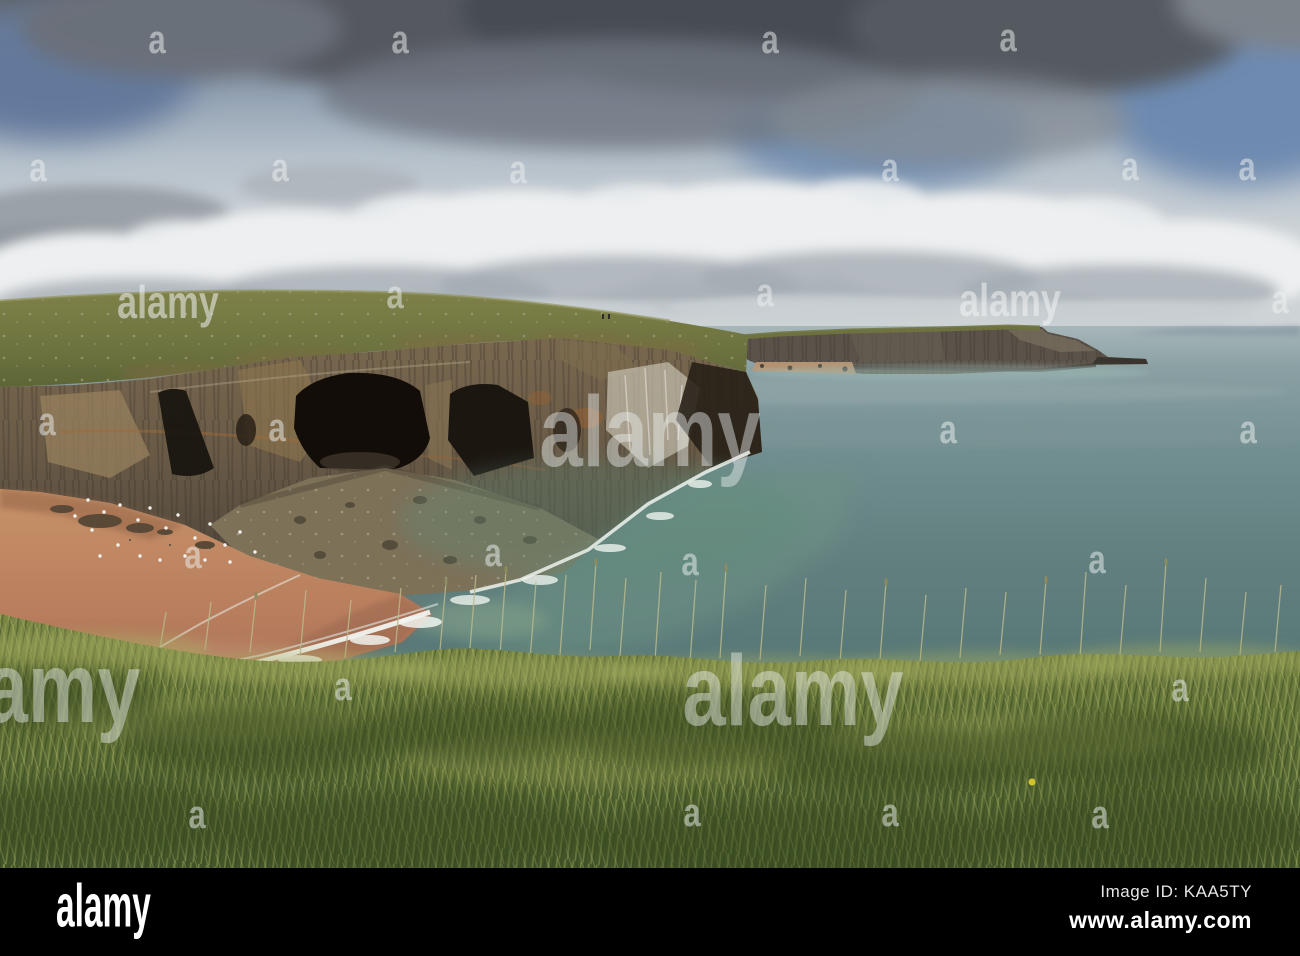  I want to click on image-id-text: Image ID: KAA5TY, so click(1176, 891).